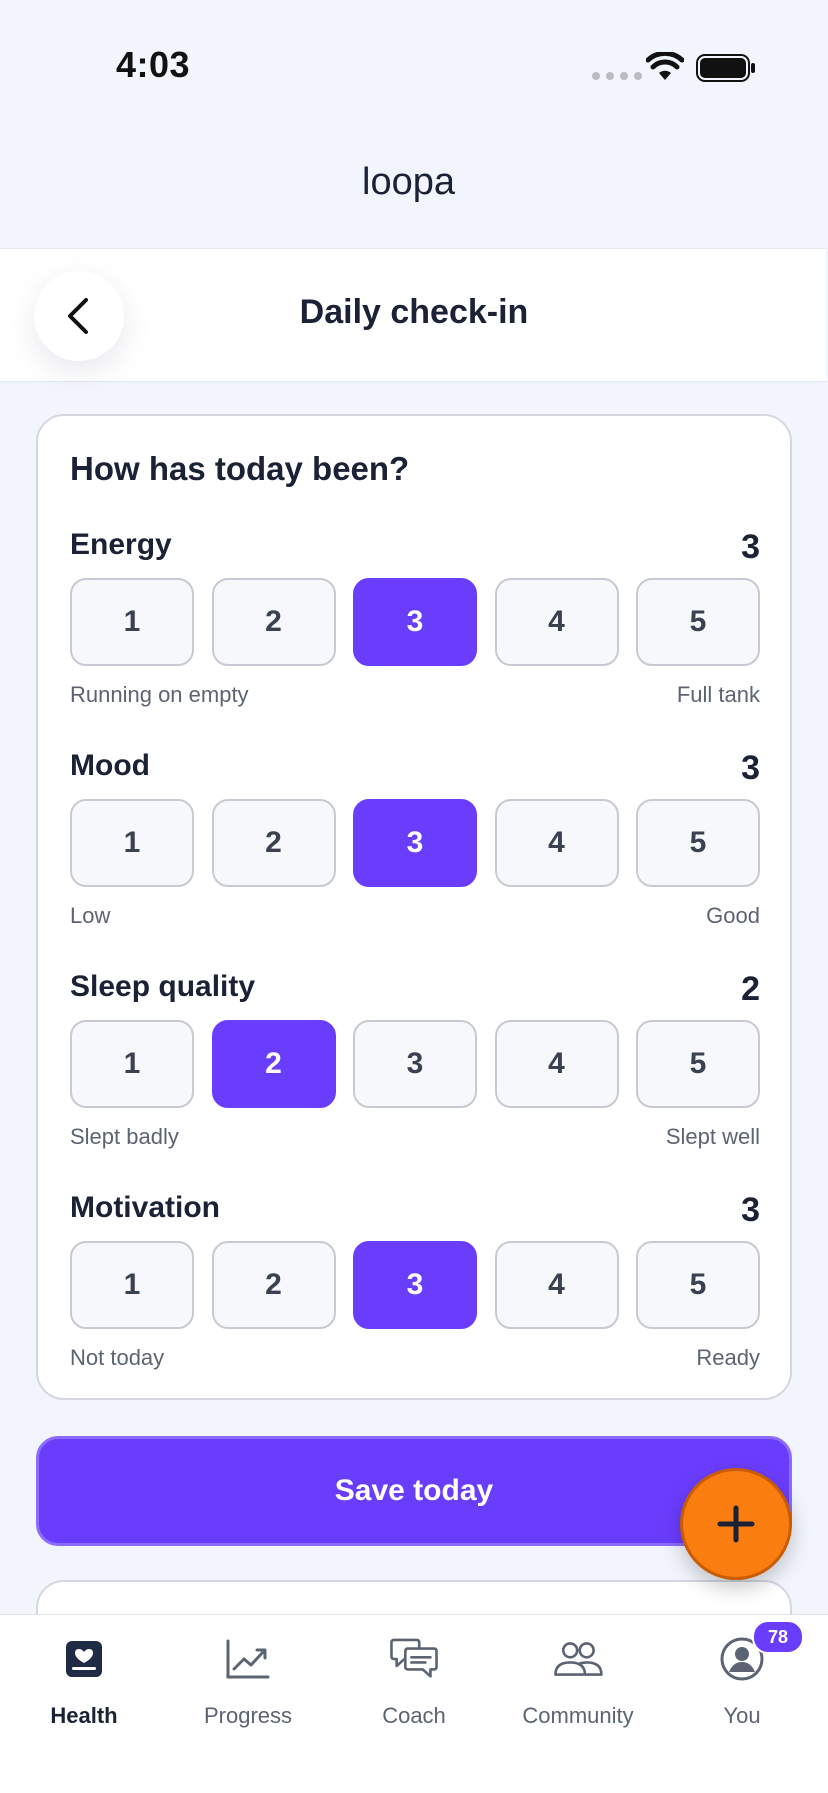 This screenshot has width=828, height=1793. Describe the element at coordinates (121, 544) in the screenshot. I see `metric-label: Energy` at that location.